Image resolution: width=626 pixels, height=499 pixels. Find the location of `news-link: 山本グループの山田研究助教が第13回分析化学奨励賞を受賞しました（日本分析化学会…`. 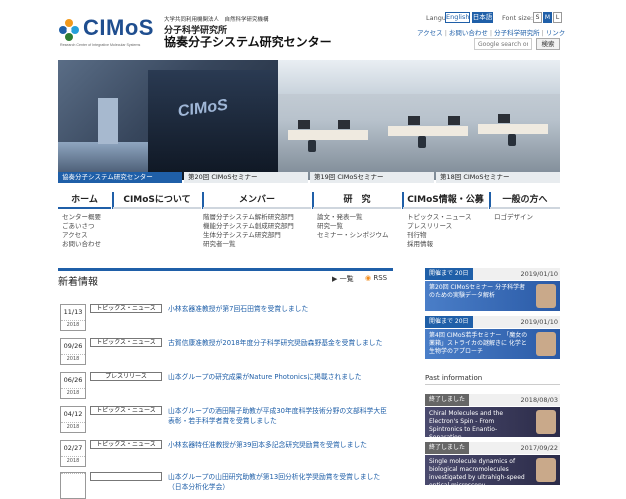

news-link: 山本グループの山田研究助教が第13回分析化学奨励賞を受賞しました（日本分析化学会… is located at coordinates (280, 482).